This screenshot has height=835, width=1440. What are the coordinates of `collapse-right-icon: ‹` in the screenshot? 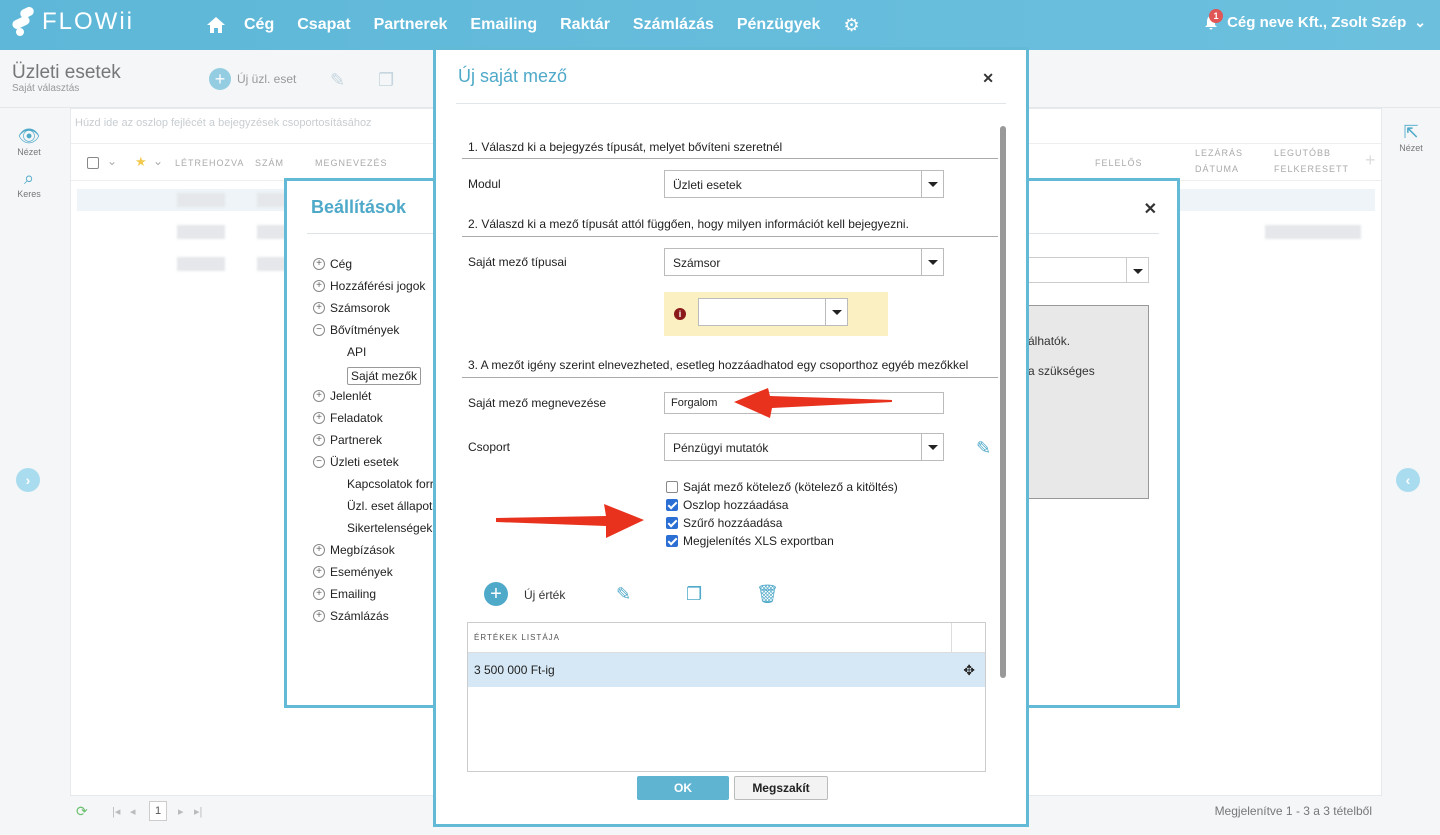 It's located at (1408, 480).